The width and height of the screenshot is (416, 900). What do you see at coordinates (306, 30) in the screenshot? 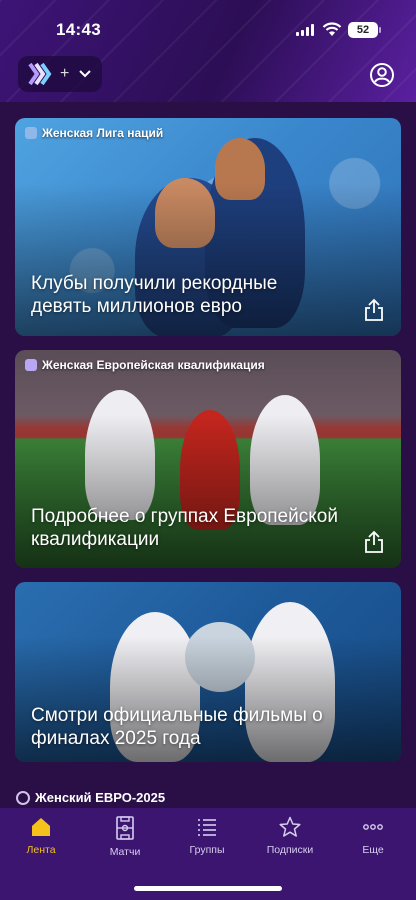
I see `cellular-signal-icon` at bounding box center [306, 30].